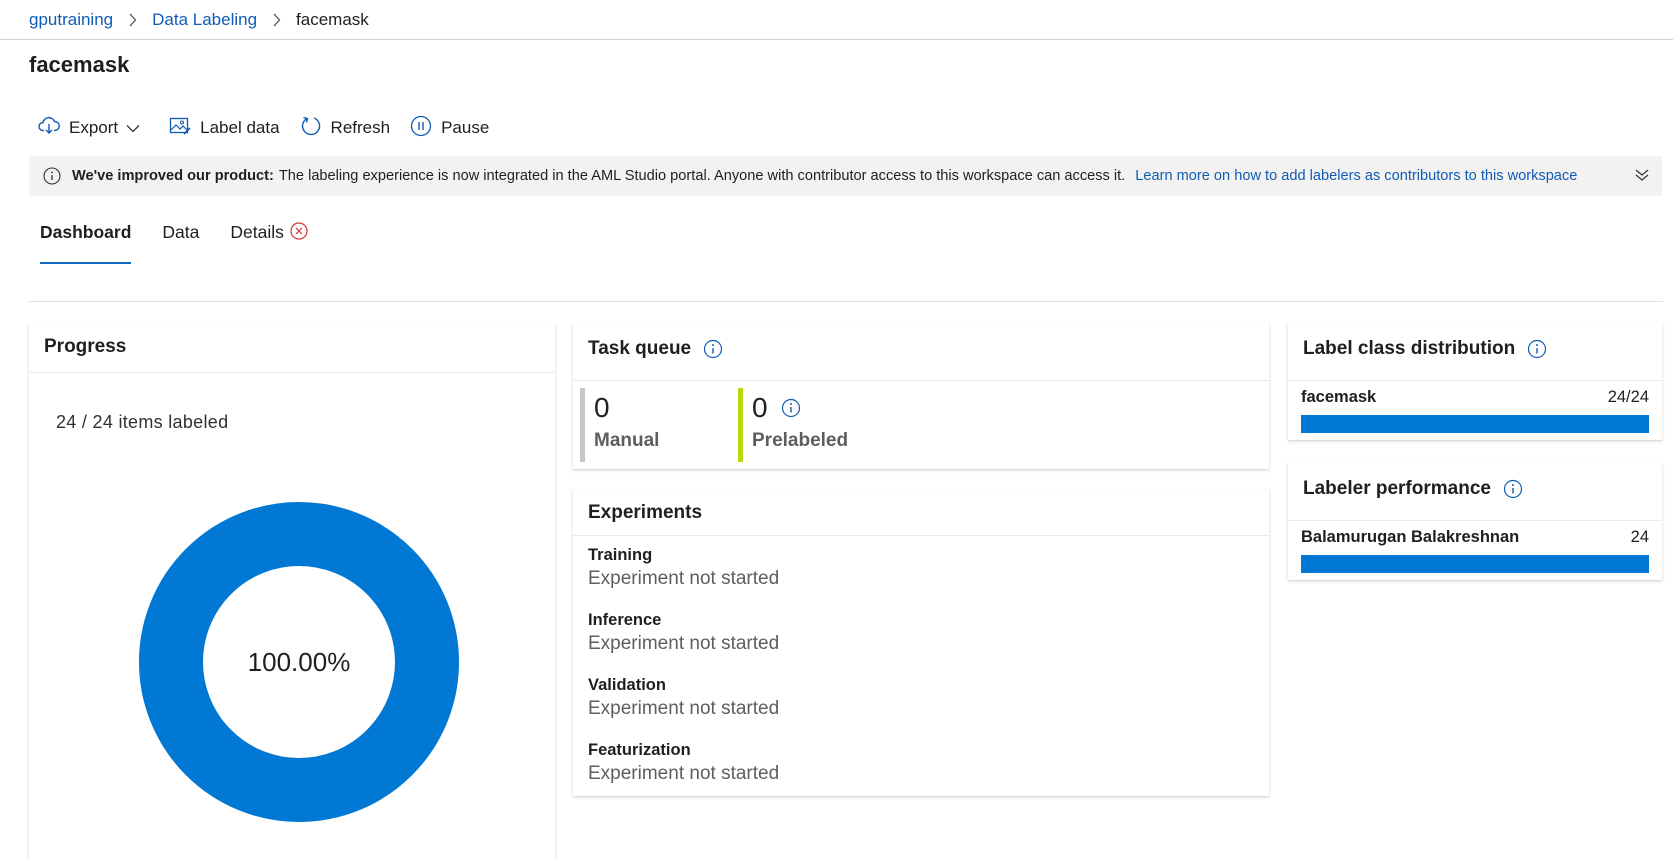 This screenshot has width=1673, height=860. Describe the element at coordinates (619, 425) in the screenshot. I see `queue-manual: 0 Manual` at that location.